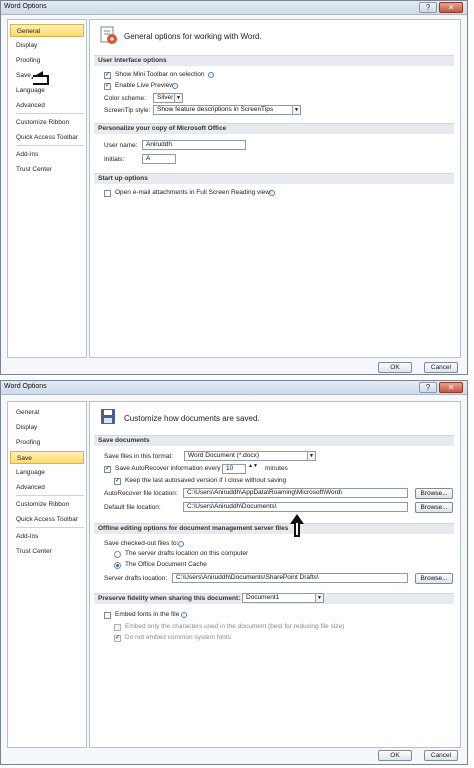 This screenshot has width=474, height=768. I want to click on checked-out-label: Save checked-out files to:, so click(141, 543).